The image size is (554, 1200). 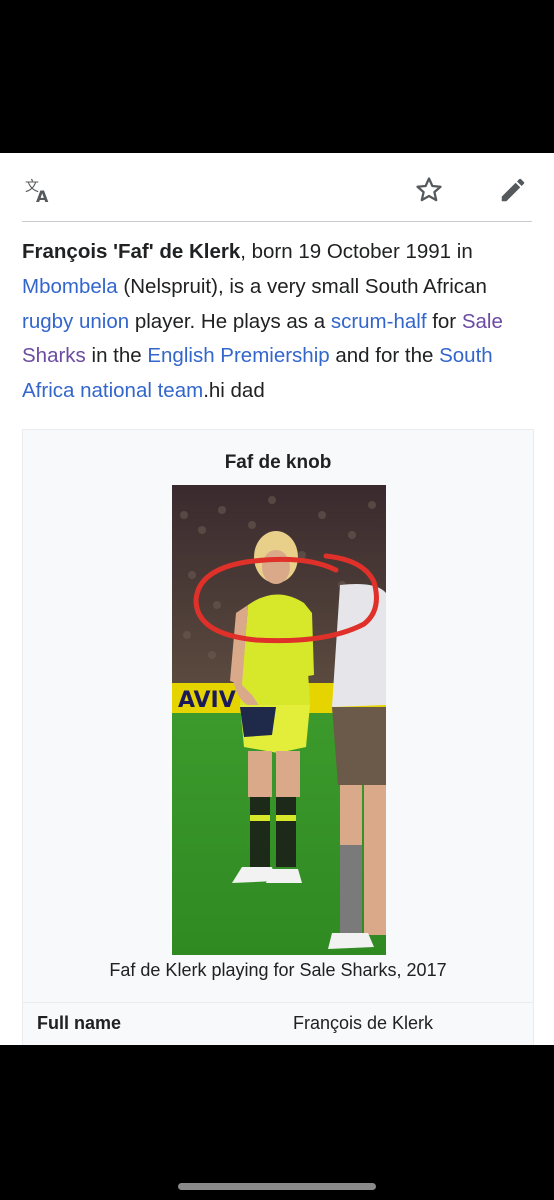 I want to click on intro-text-7: .hi dad, so click(x=234, y=391).